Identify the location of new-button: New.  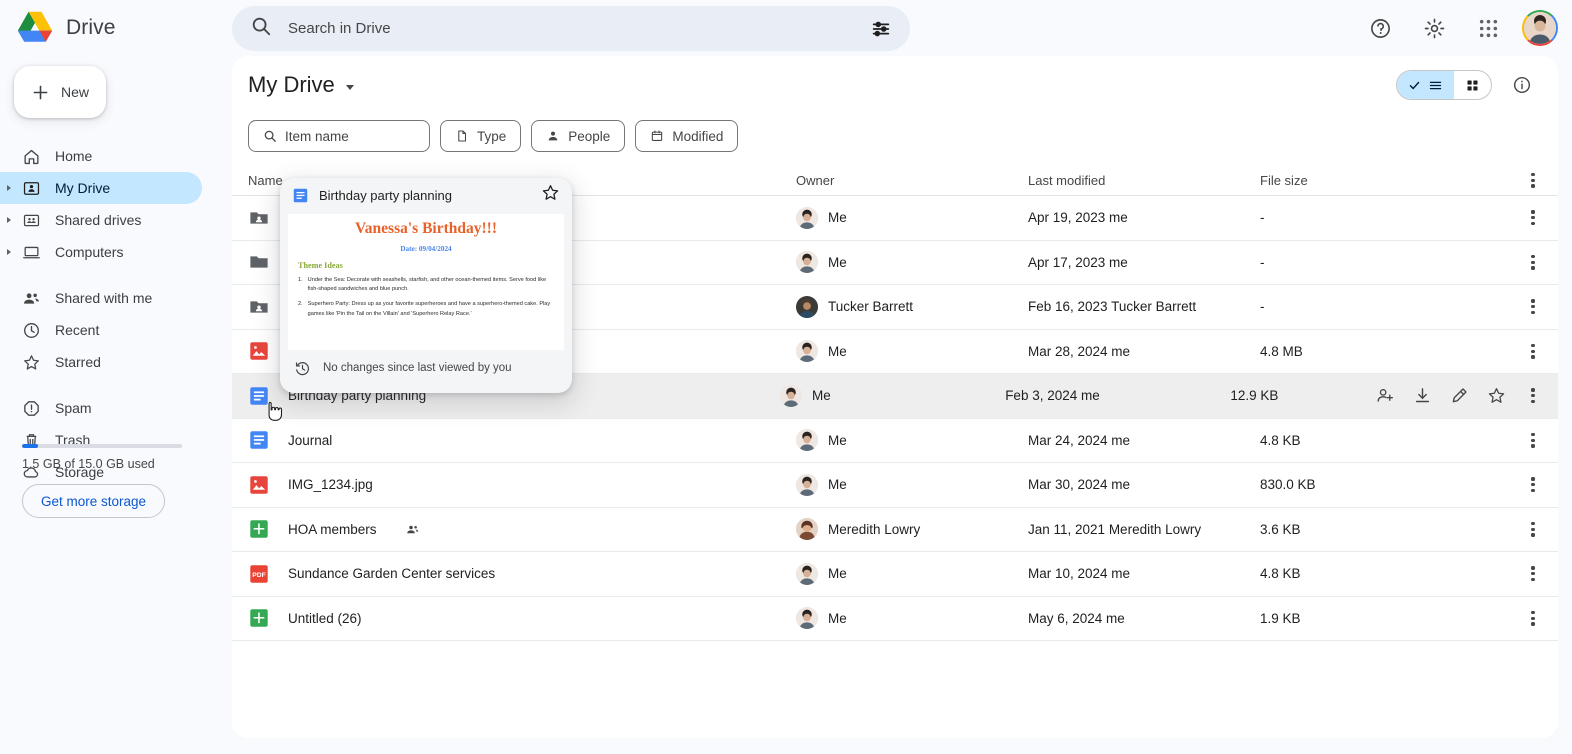
(60, 92).